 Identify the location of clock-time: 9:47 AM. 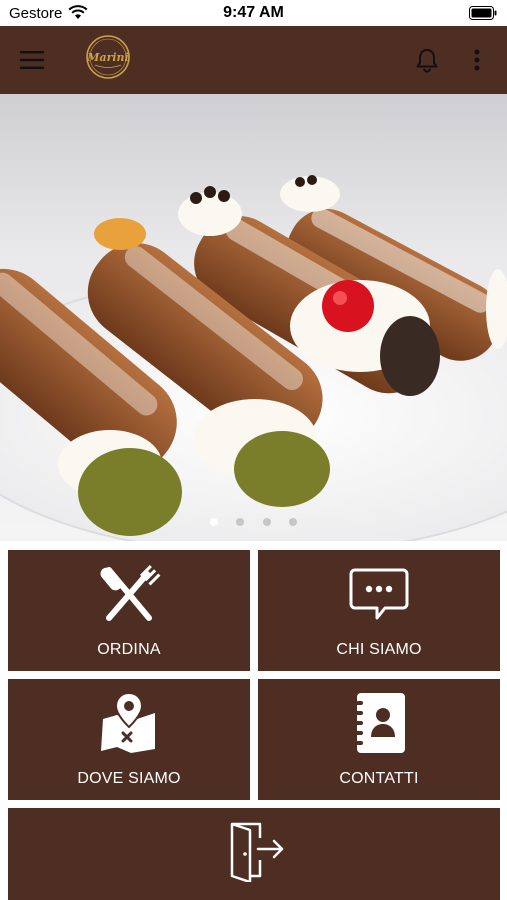
(253, 12).